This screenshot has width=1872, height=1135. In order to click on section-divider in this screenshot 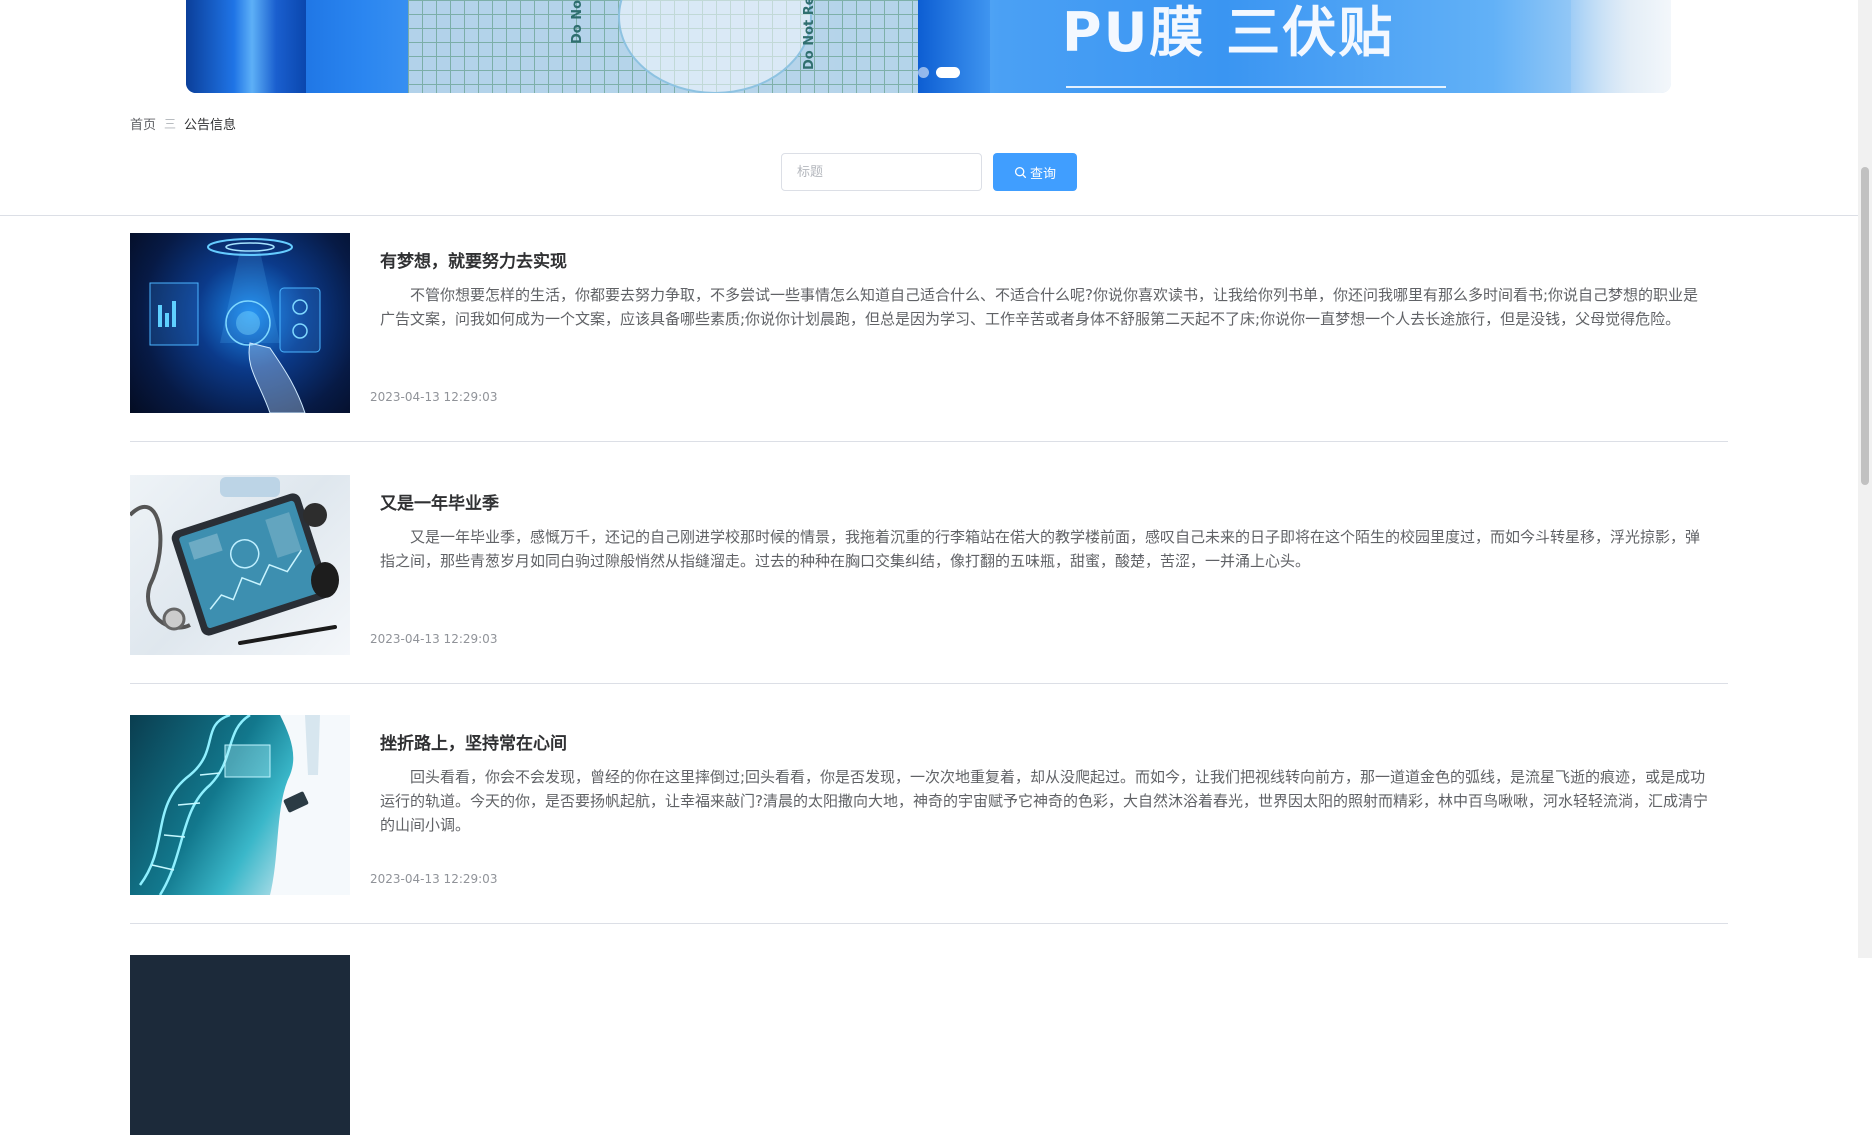, I will do `click(936, 215)`.